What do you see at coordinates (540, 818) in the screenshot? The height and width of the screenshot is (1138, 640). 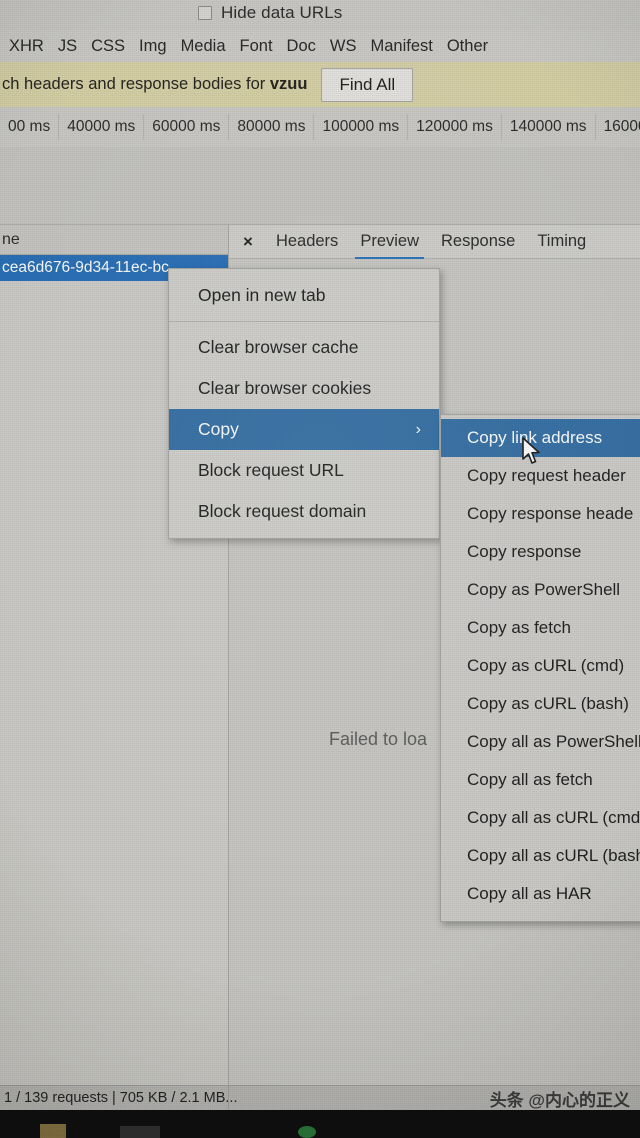 I see `submenu-item-copy-all-as-curl-cmd: Copy all as cURL (cmd)` at bounding box center [540, 818].